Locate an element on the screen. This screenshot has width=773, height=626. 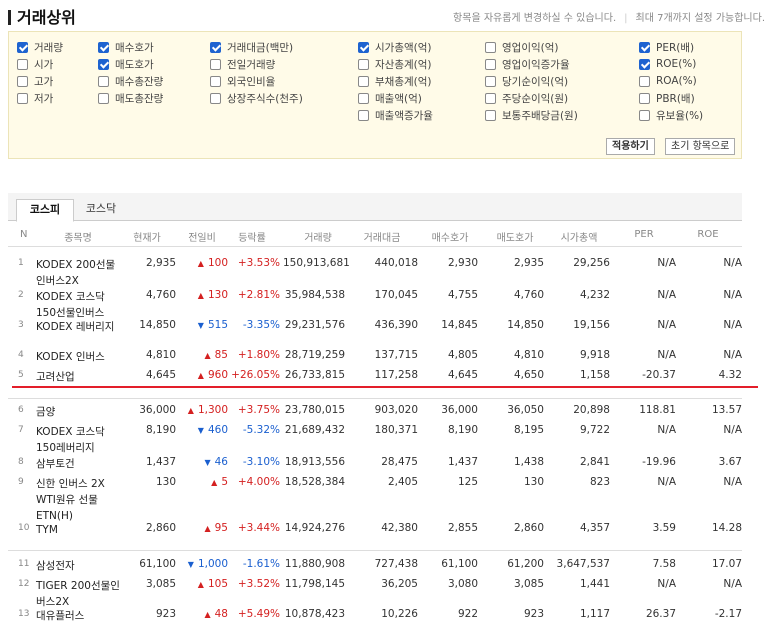
cell-roe: 14.28 is located at coordinates (726, 528).